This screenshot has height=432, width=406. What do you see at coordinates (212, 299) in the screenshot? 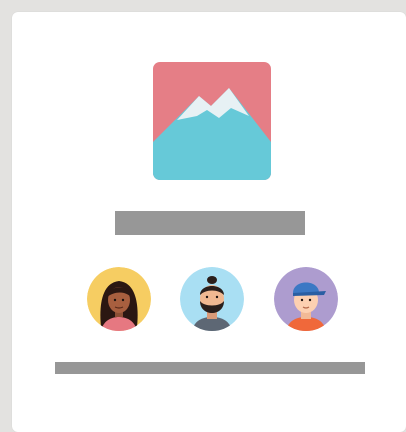
I see `bearded-man-avatar-icon` at bounding box center [212, 299].